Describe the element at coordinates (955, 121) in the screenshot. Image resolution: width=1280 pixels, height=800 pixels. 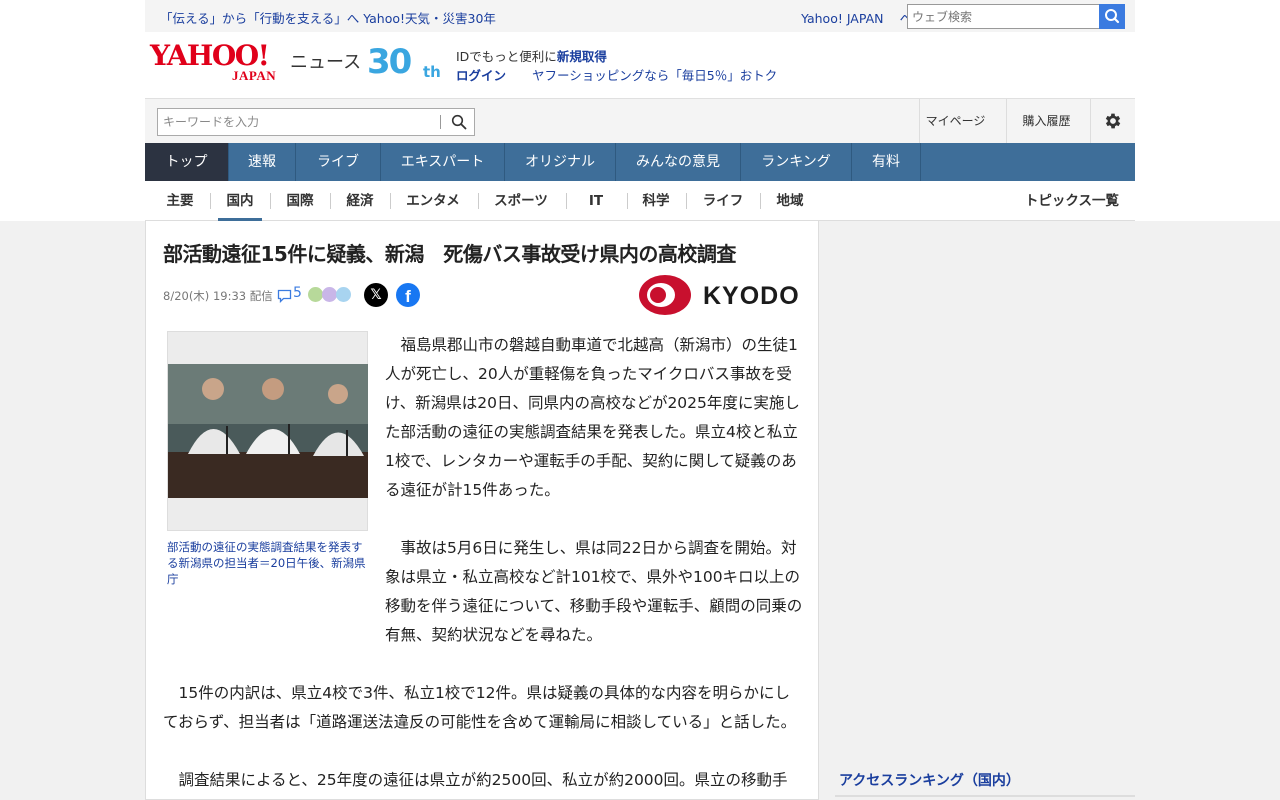
I see `mypage-link: マイページ` at that location.